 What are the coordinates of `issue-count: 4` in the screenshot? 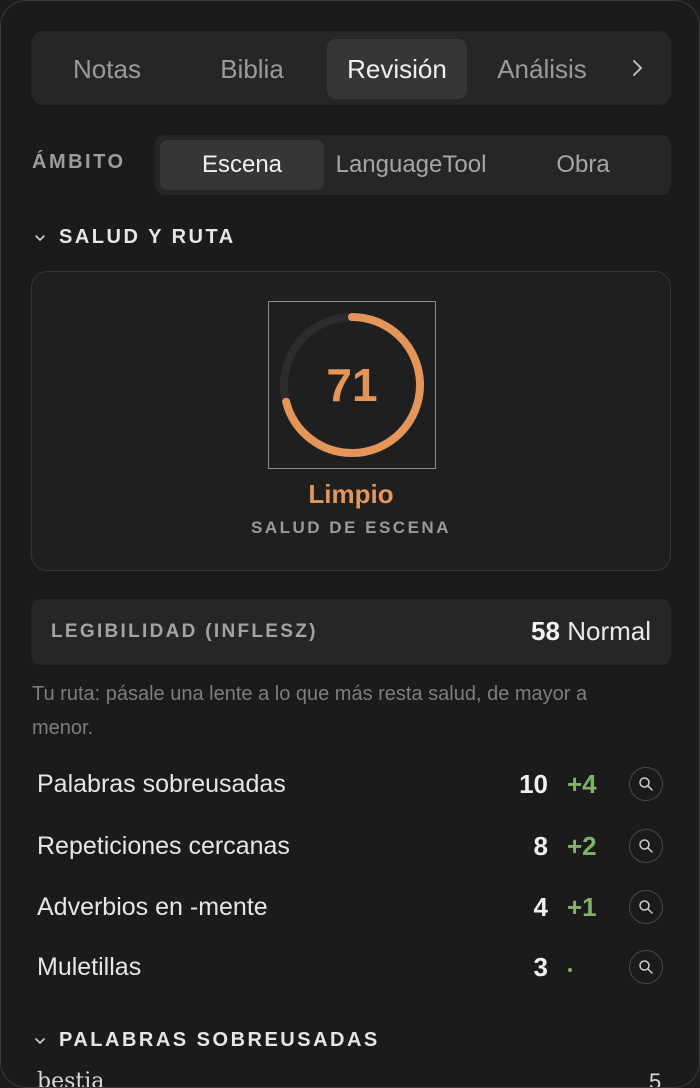 It's located at (540, 907).